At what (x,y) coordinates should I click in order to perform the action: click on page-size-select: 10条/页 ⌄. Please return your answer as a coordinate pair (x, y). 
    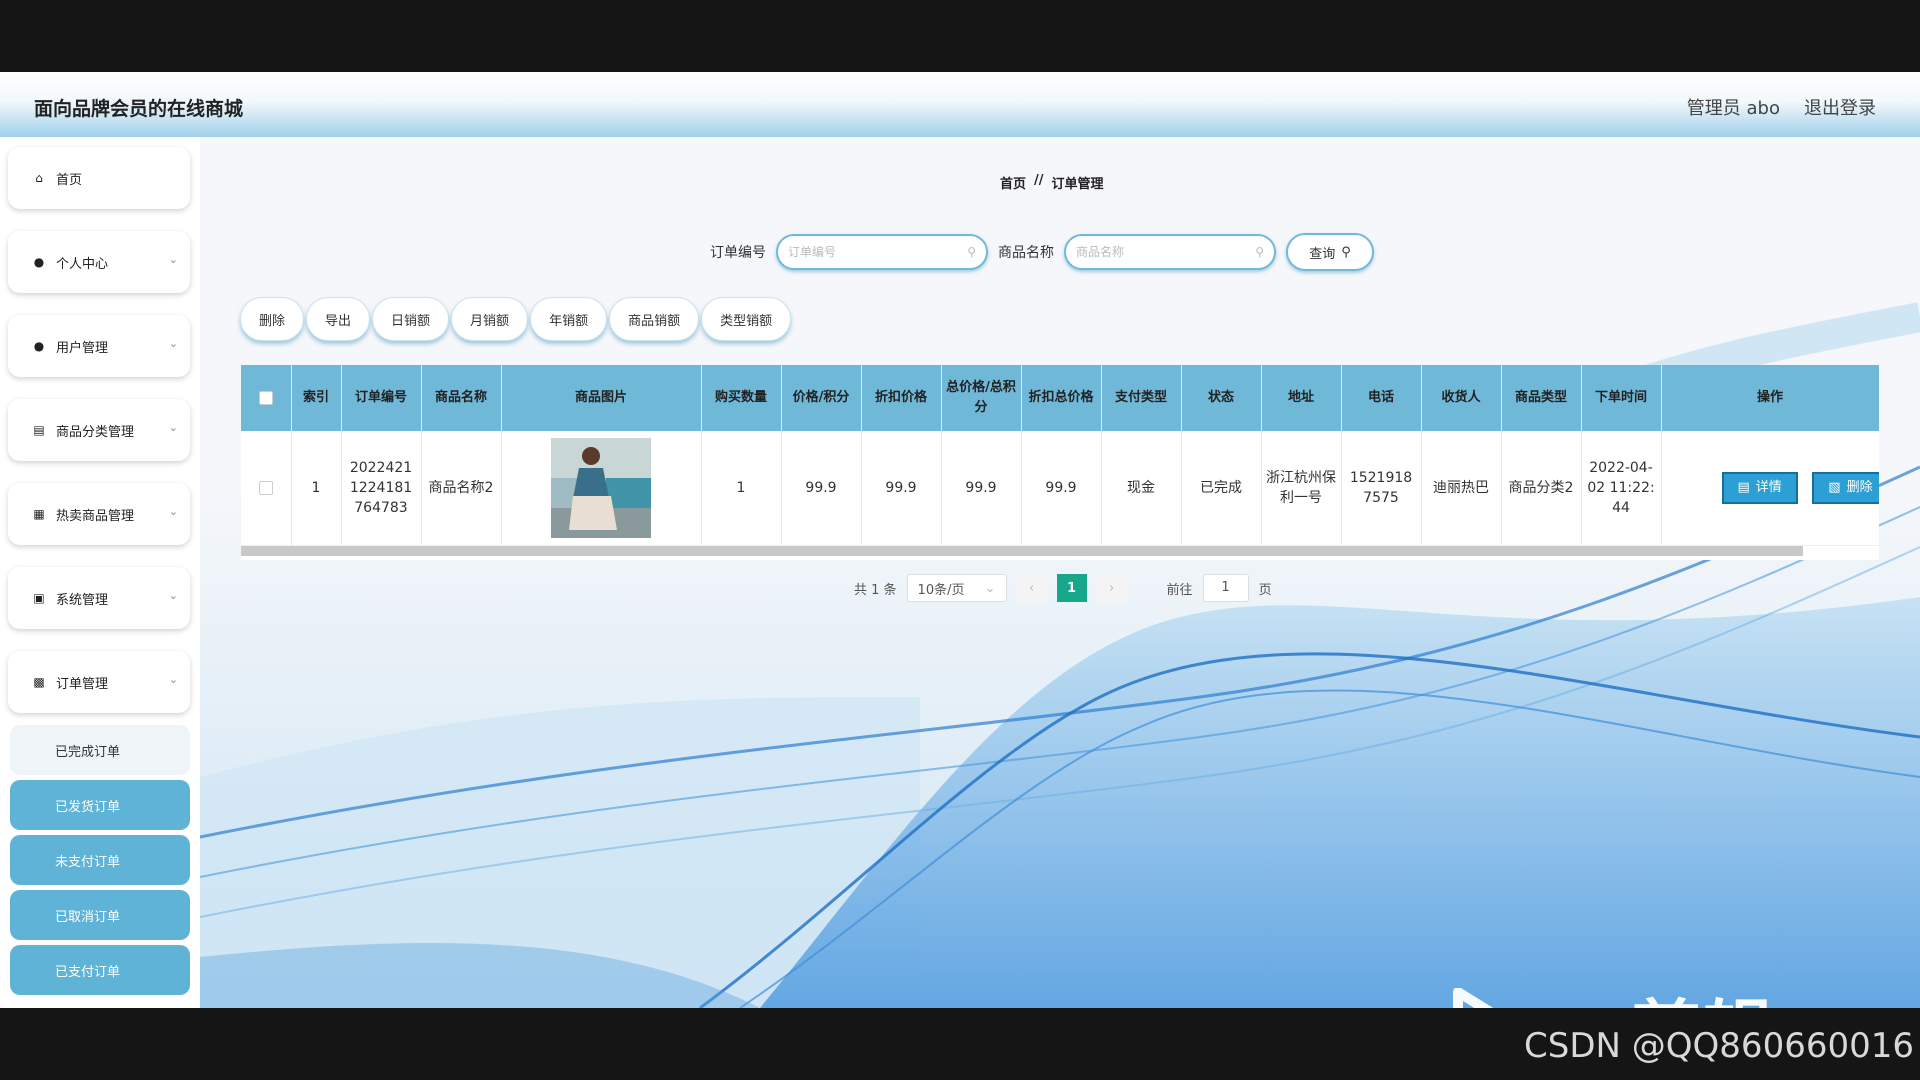
    Looking at the image, I should click on (956, 588).